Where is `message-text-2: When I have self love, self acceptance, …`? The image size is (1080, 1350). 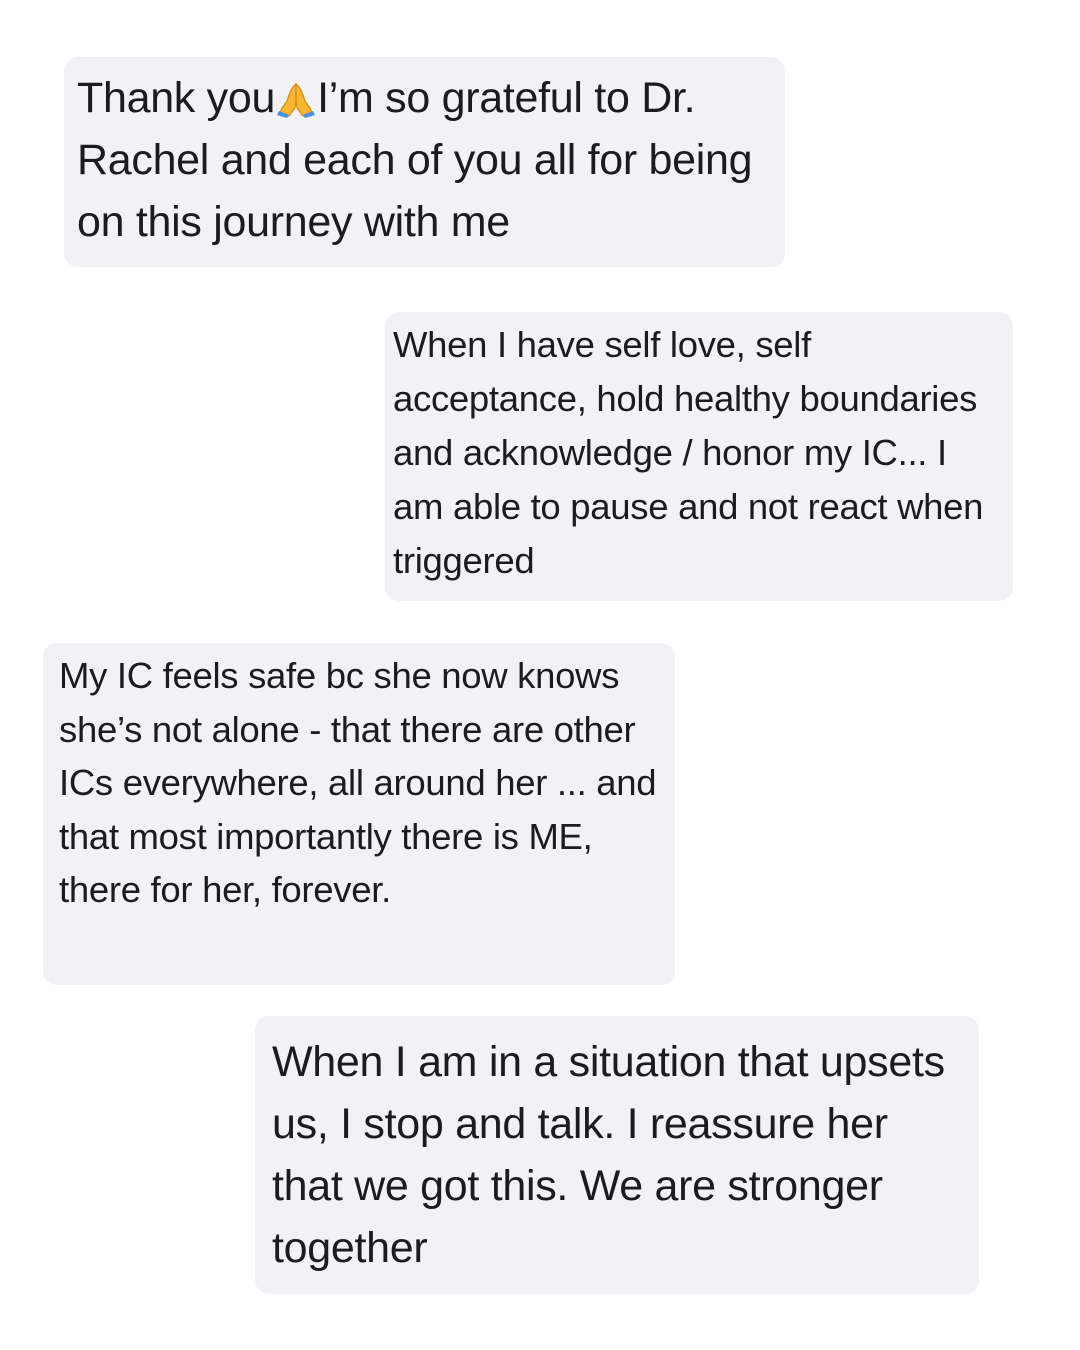
message-text-2: When I have self love, self acceptance, … is located at coordinates (688, 452).